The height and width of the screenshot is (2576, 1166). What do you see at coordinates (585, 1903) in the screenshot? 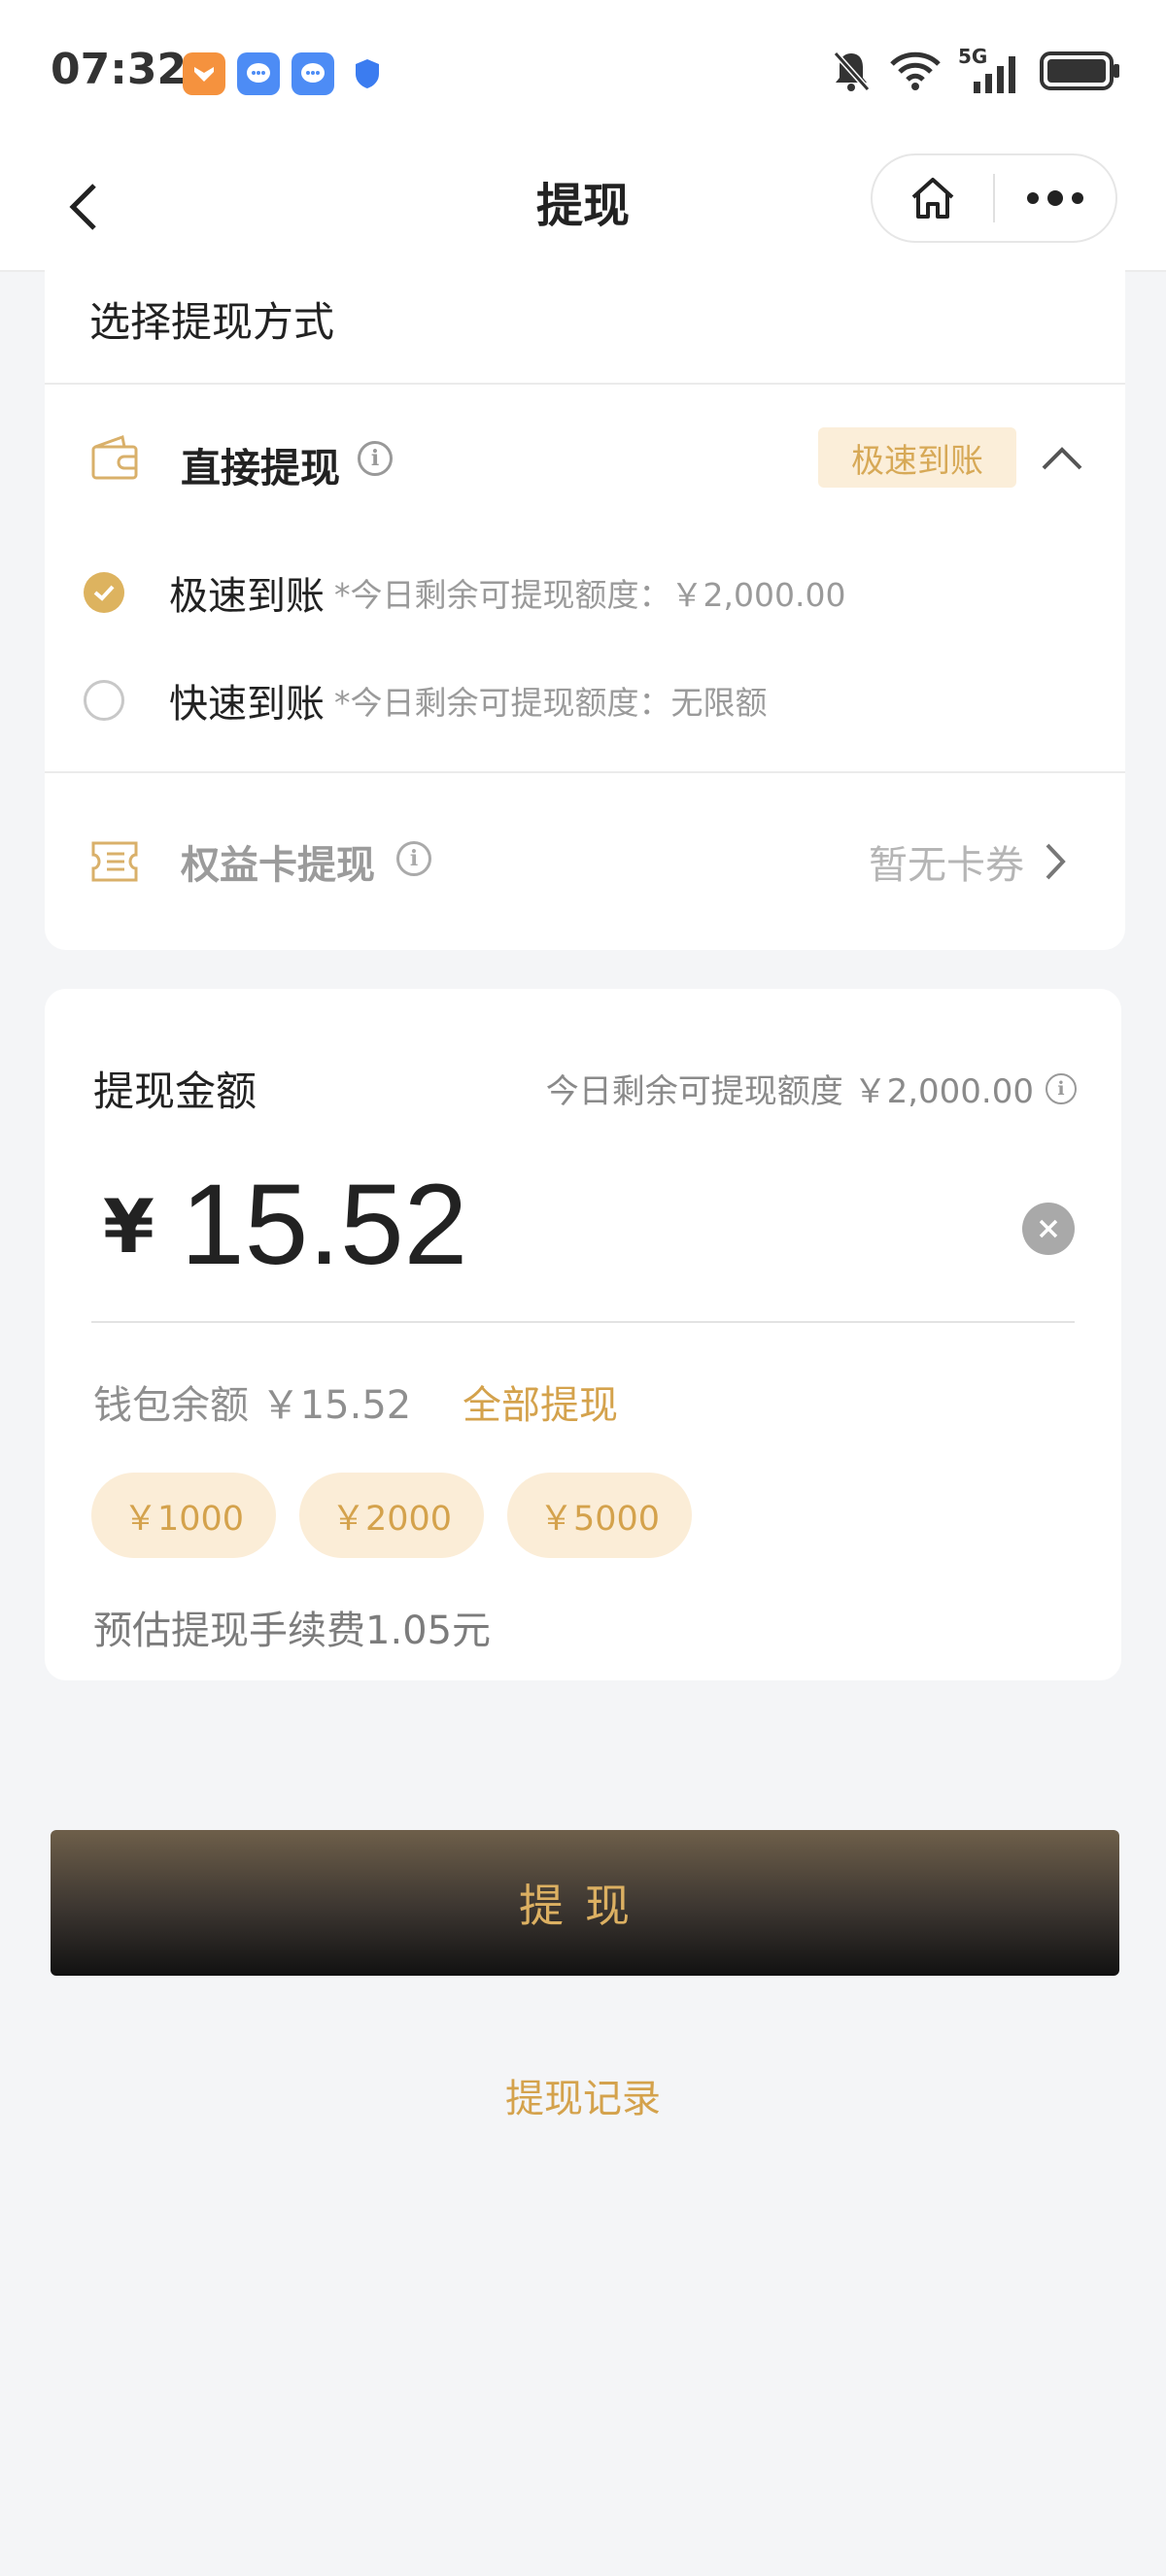
I see `withdraw-button: 提现` at bounding box center [585, 1903].